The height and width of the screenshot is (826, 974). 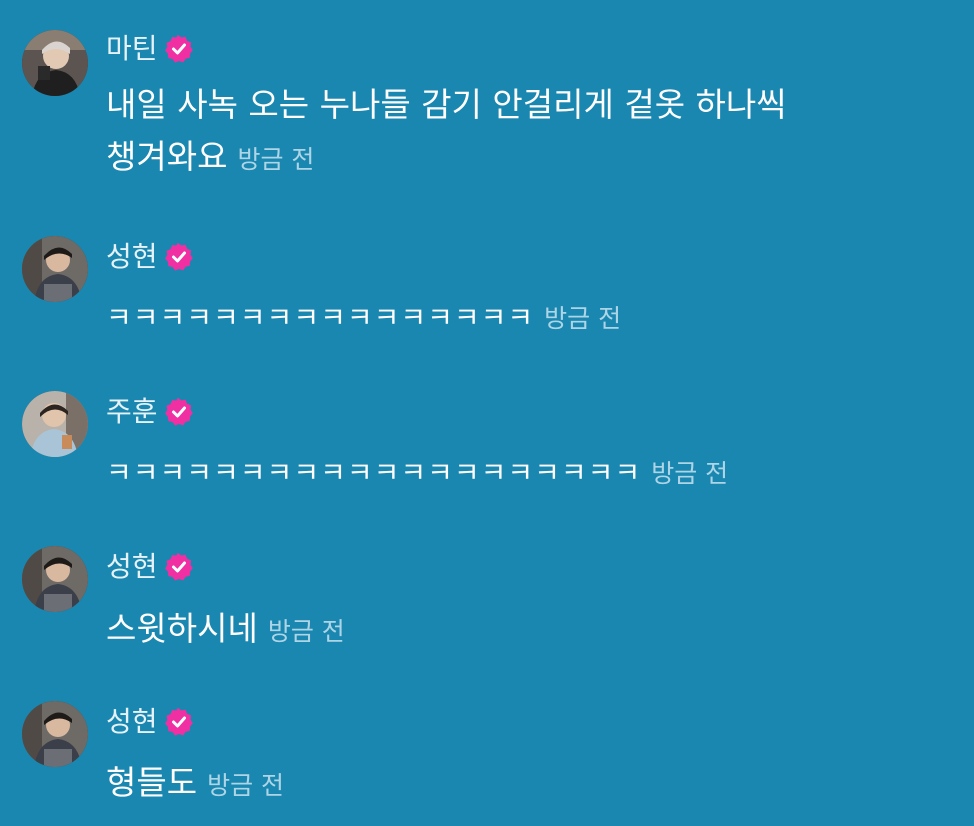 What do you see at coordinates (533, 630) in the screenshot?
I see `message-text: 스윗하시네 방금 전` at bounding box center [533, 630].